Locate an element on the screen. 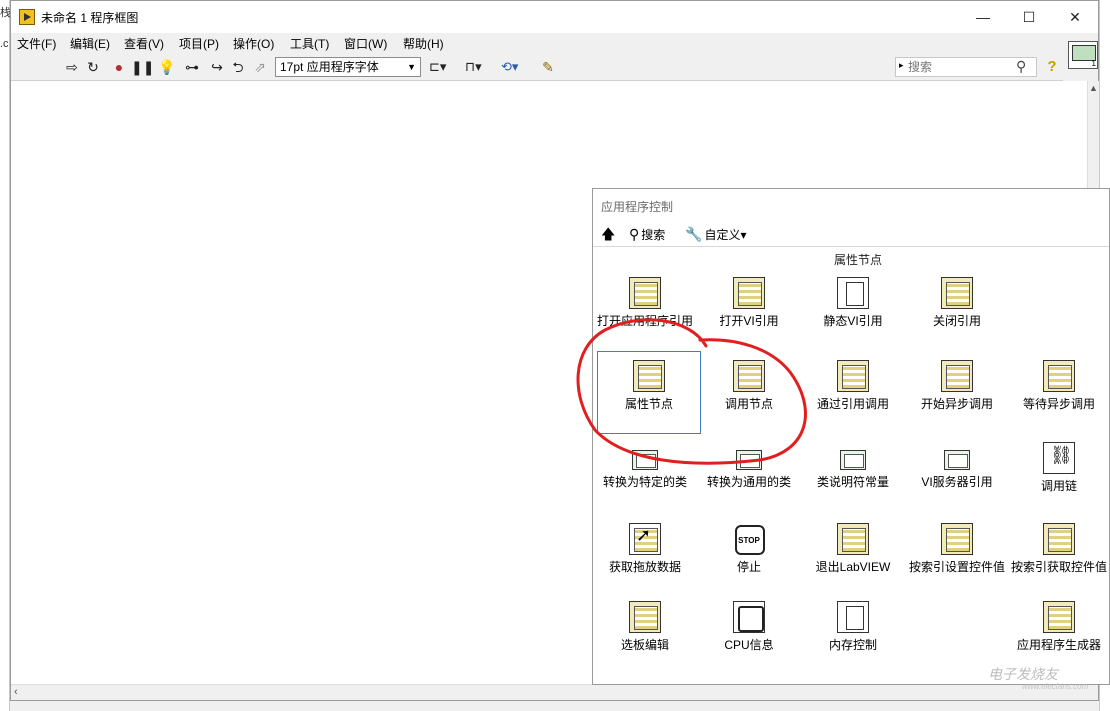 The image size is (1110, 711). palette-item-app-builder: 应用程序生成器 is located at coordinates (1058, 627).